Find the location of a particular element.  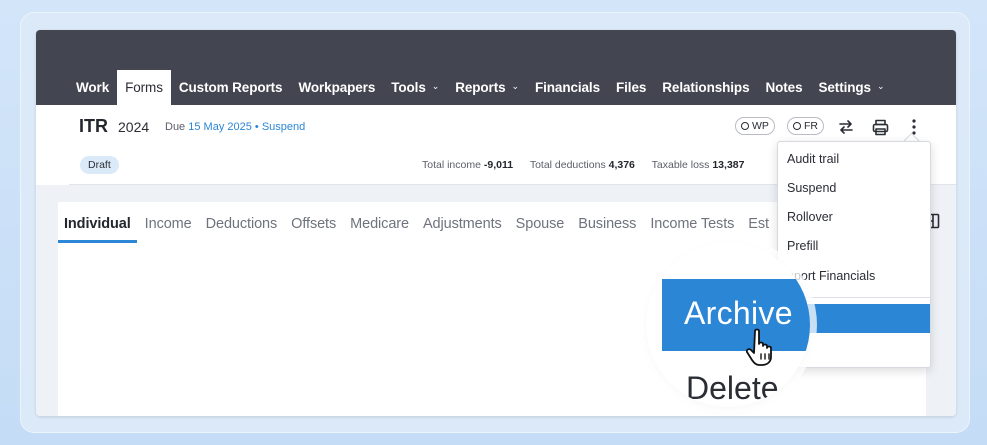

fr-toggle: FR is located at coordinates (805, 126).